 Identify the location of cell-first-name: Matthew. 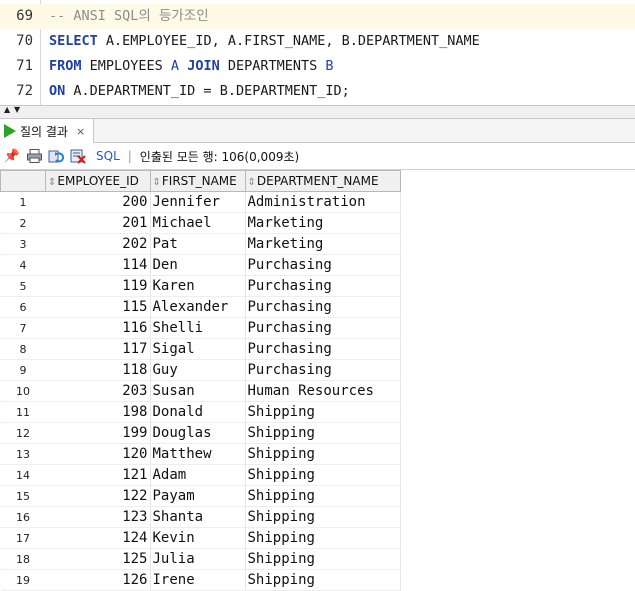
(198, 454).